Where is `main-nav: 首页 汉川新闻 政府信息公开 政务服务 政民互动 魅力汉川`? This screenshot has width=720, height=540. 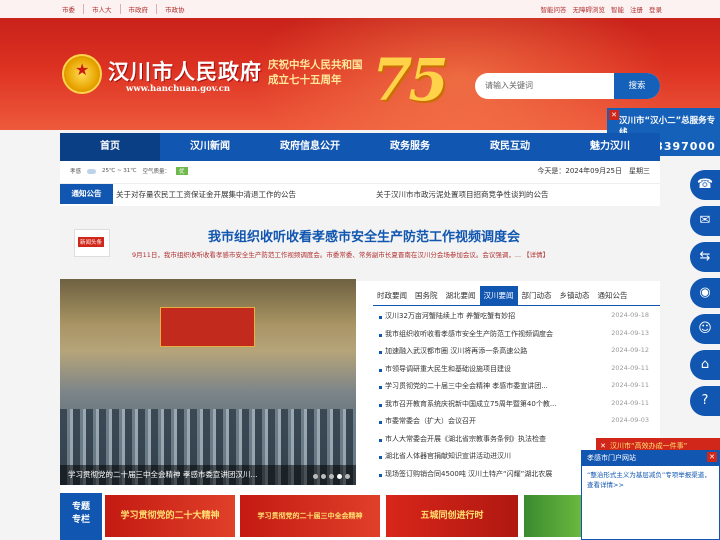
main-nav: 首页 汉川新闻 政府信息公开 政务服务 政民互动 魅力汉川 is located at coordinates (360, 147).